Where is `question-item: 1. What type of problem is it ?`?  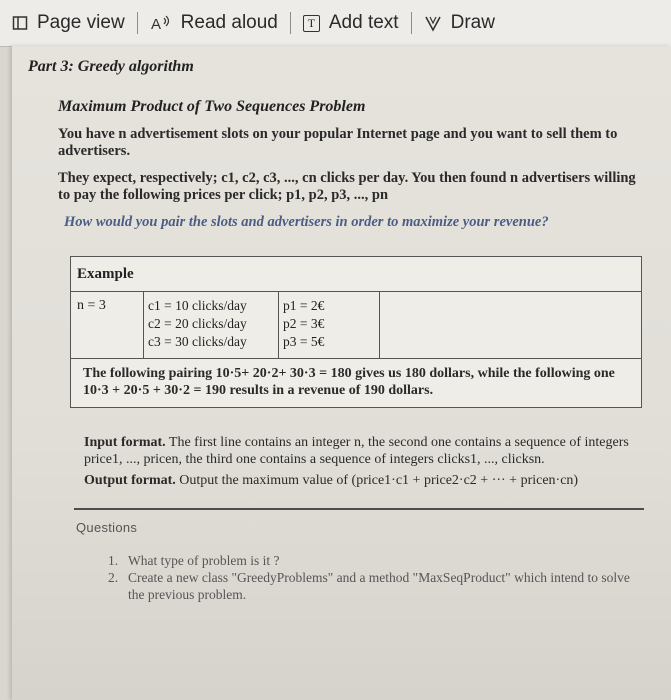 question-item: 1. What type of problem is it ? is located at coordinates (194, 560).